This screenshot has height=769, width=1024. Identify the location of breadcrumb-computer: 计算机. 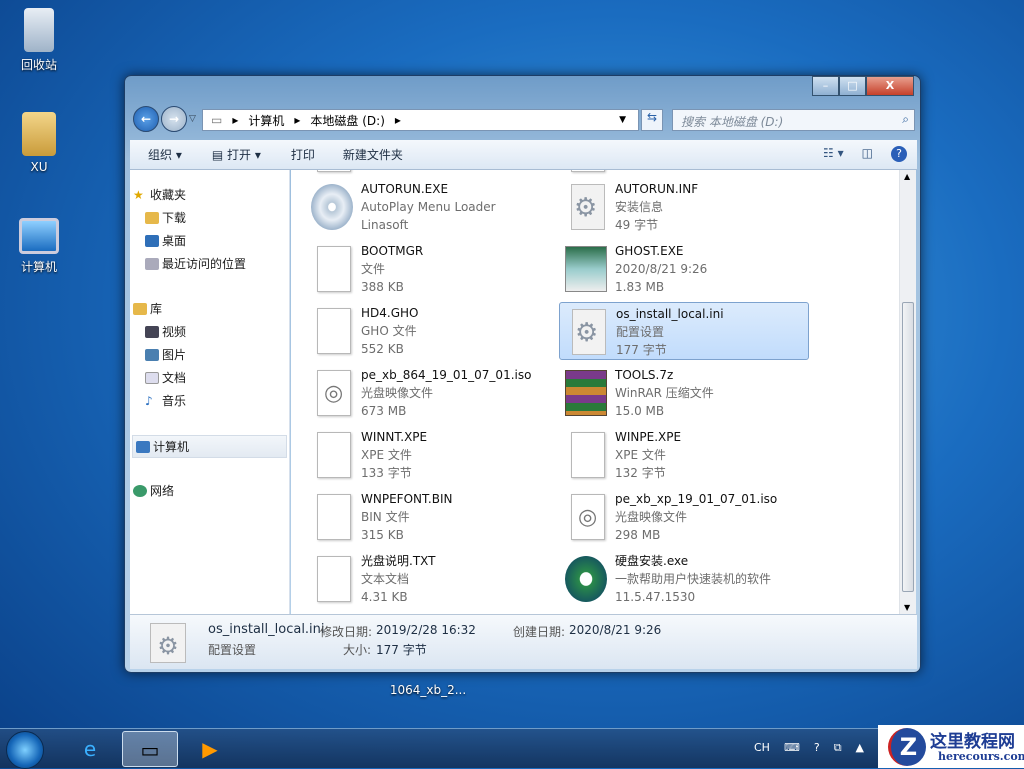
(266, 120).